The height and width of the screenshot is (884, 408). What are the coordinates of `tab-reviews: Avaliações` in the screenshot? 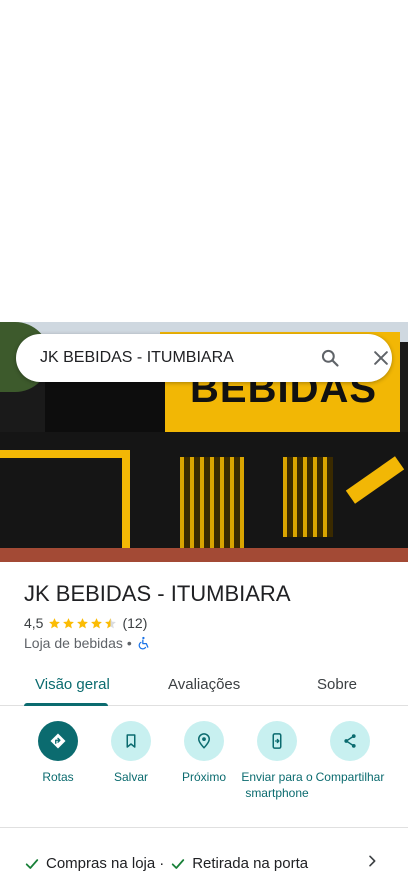 It's located at (204, 684).